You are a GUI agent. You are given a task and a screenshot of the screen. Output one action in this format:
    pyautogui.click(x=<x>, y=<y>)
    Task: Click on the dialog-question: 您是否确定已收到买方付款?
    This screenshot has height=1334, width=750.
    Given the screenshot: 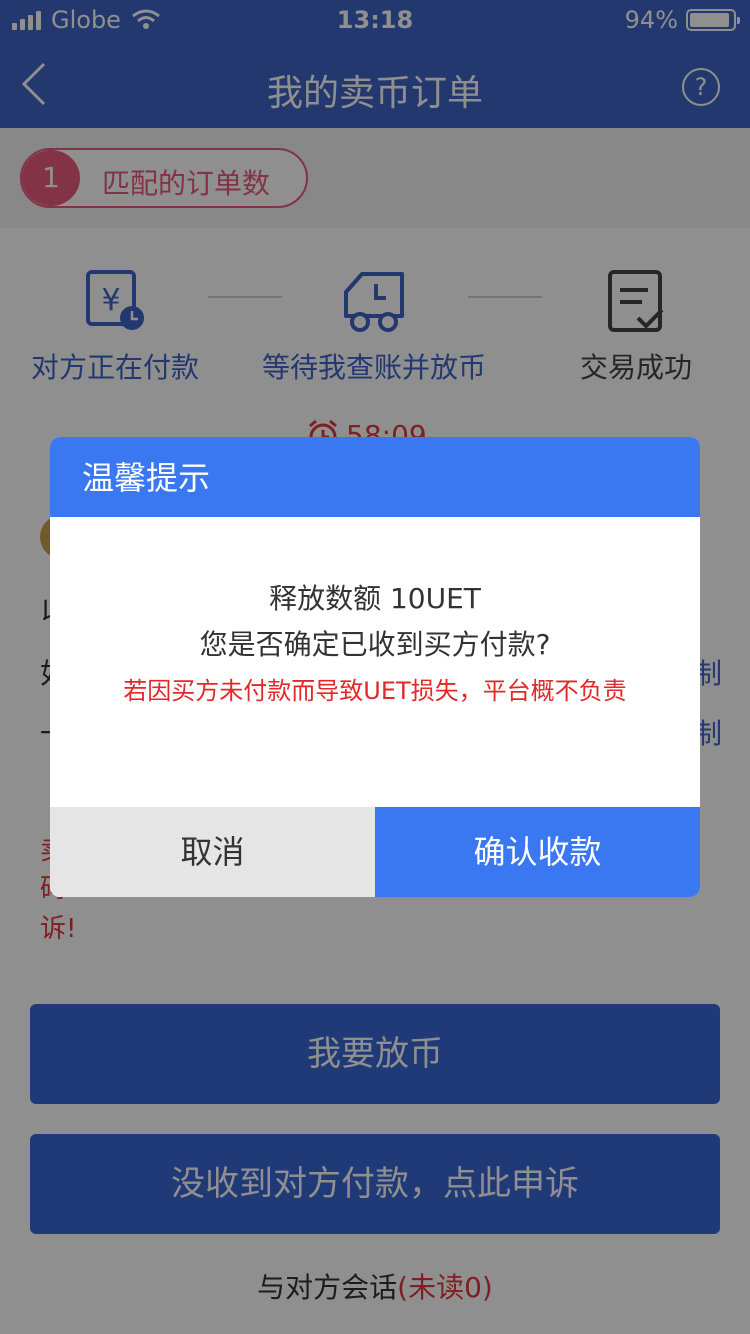 What is the action you would take?
    pyautogui.click(x=375, y=644)
    